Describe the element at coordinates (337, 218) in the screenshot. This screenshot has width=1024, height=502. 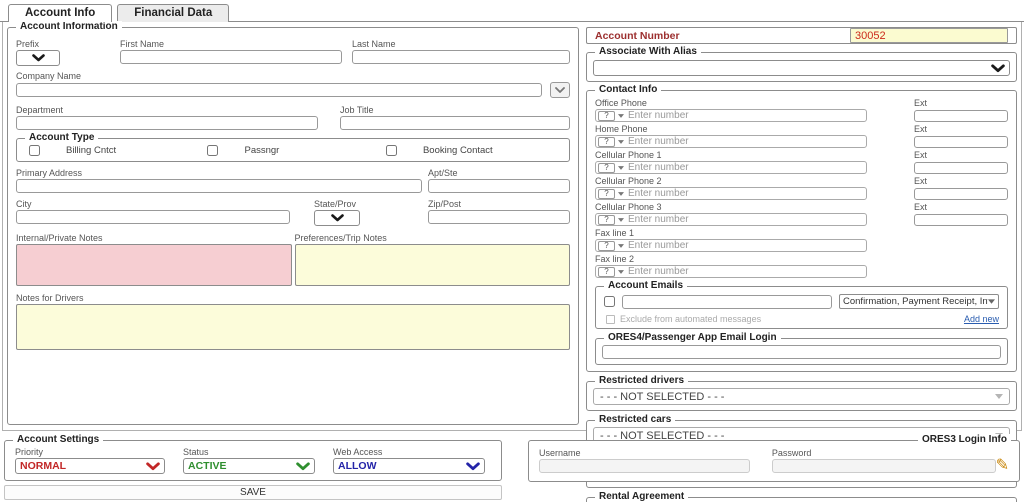
I see `state-prov-select` at that location.